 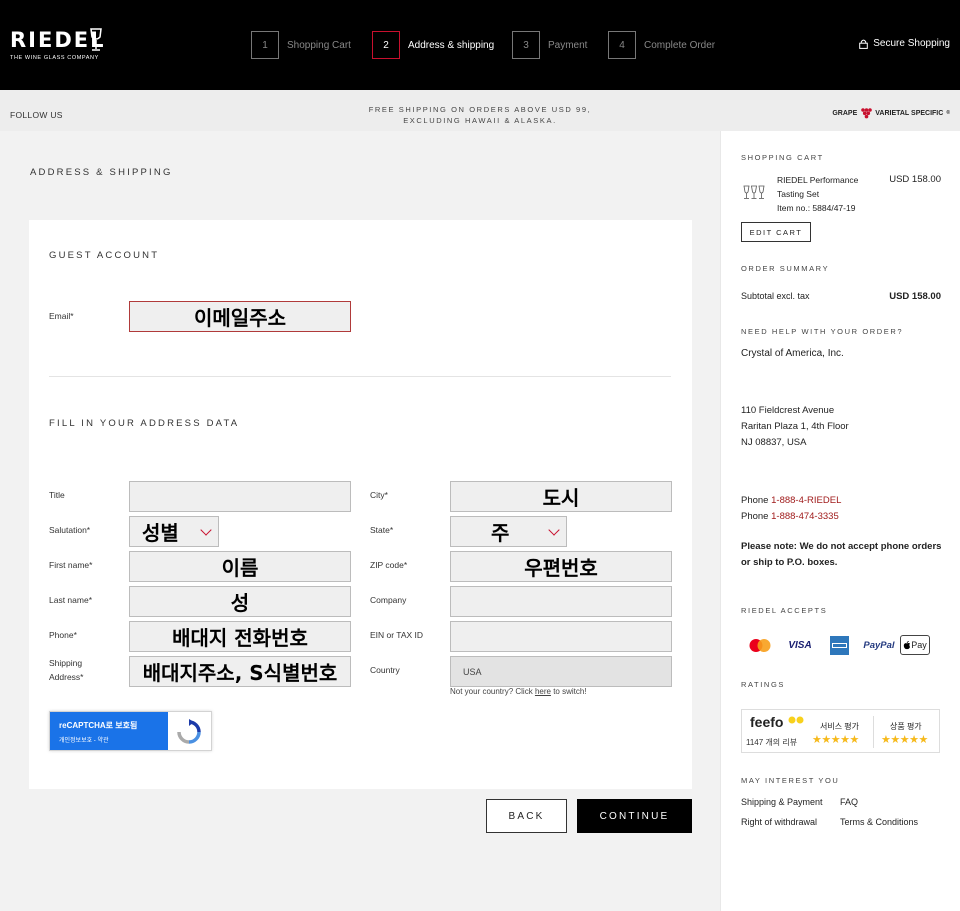 What do you see at coordinates (785, 268) in the screenshot?
I see `order-summary-heading: ORDER SUMMARY` at bounding box center [785, 268].